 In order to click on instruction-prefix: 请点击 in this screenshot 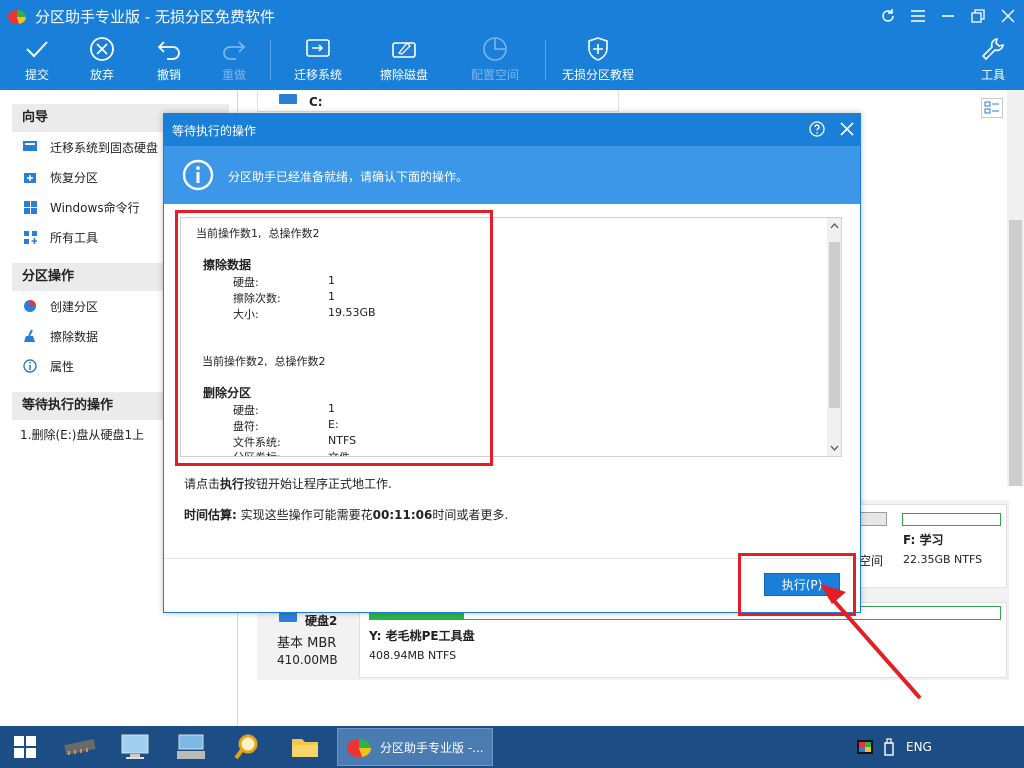, I will do `click(202, 484)`.